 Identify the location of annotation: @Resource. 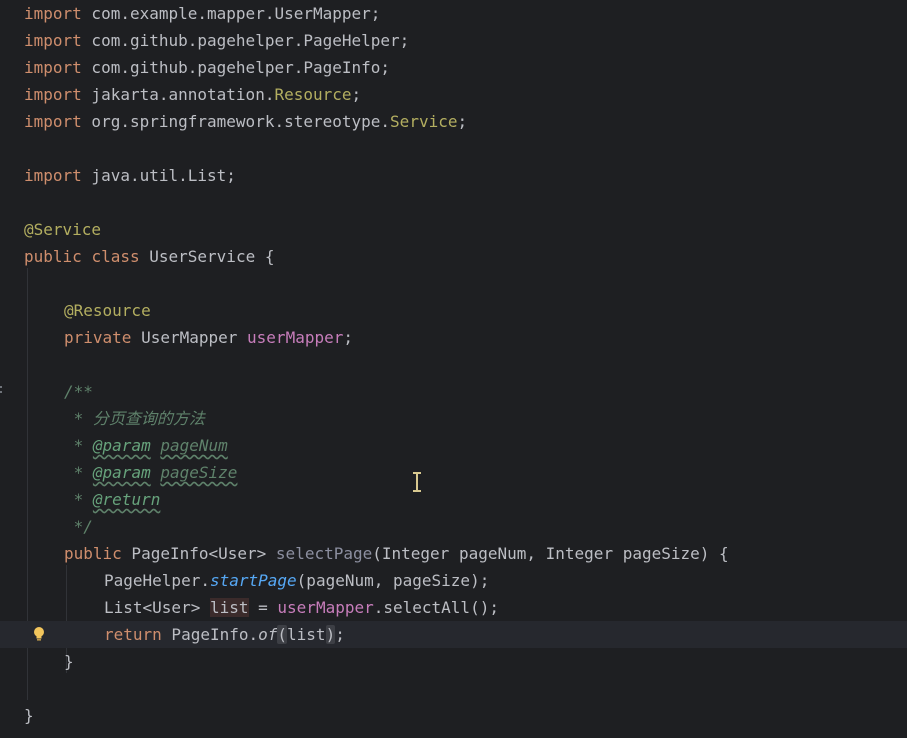
(107, 310).